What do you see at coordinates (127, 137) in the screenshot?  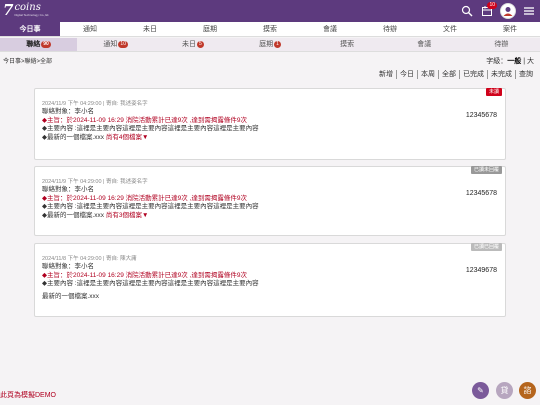 I see `more-files-link: 尚有4個檔案▼` at bounding box center [127, 137].